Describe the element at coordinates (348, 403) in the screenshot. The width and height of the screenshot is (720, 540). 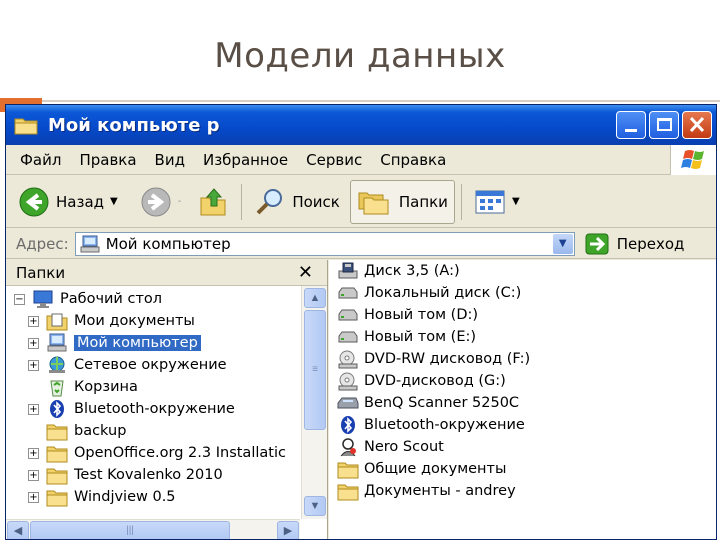
I see `scanner-icon` at that location.